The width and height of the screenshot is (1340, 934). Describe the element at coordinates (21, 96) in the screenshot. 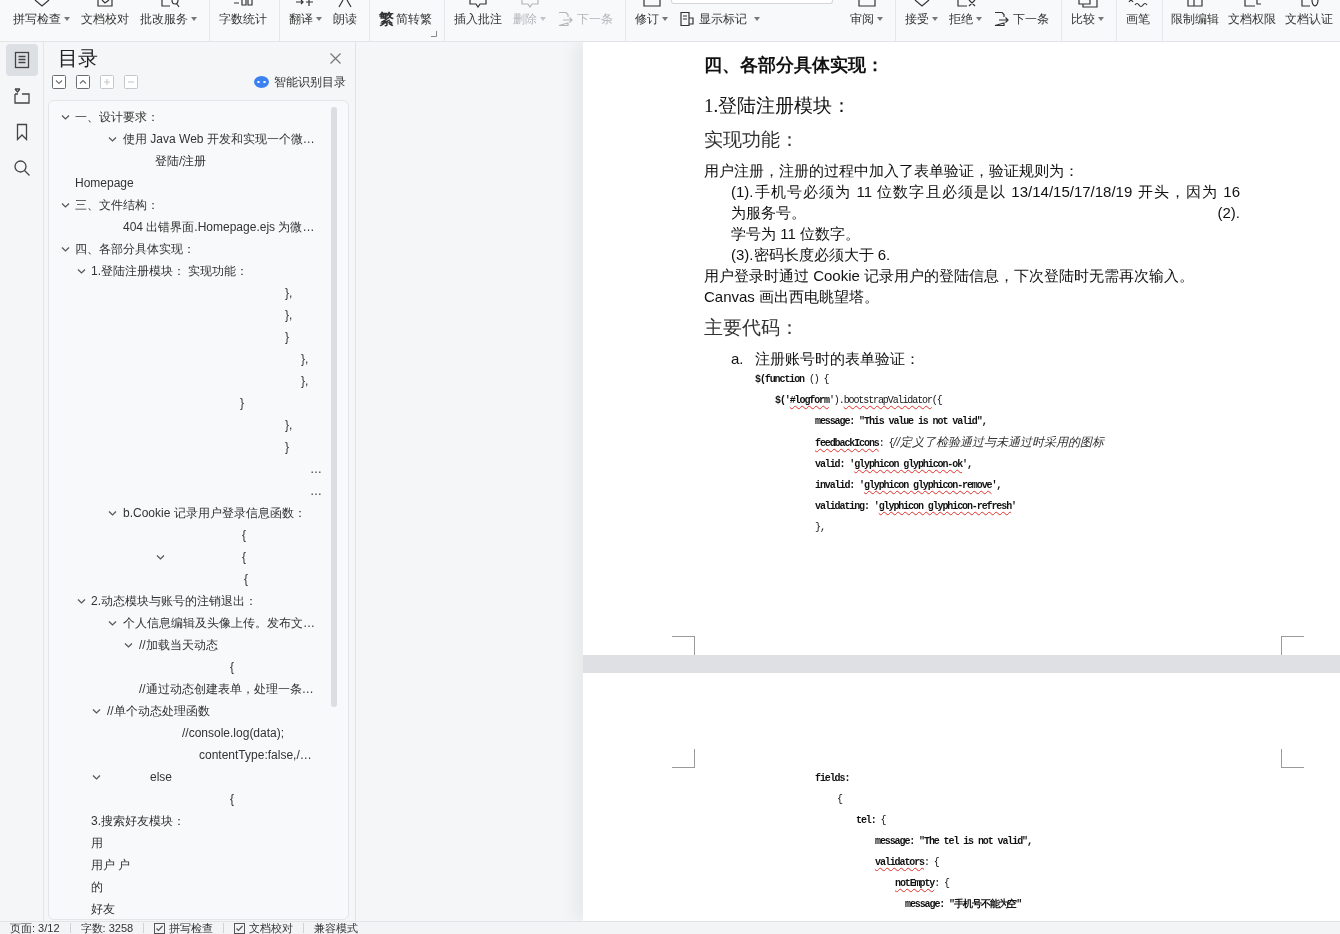

I see `outline-icon` at that location.